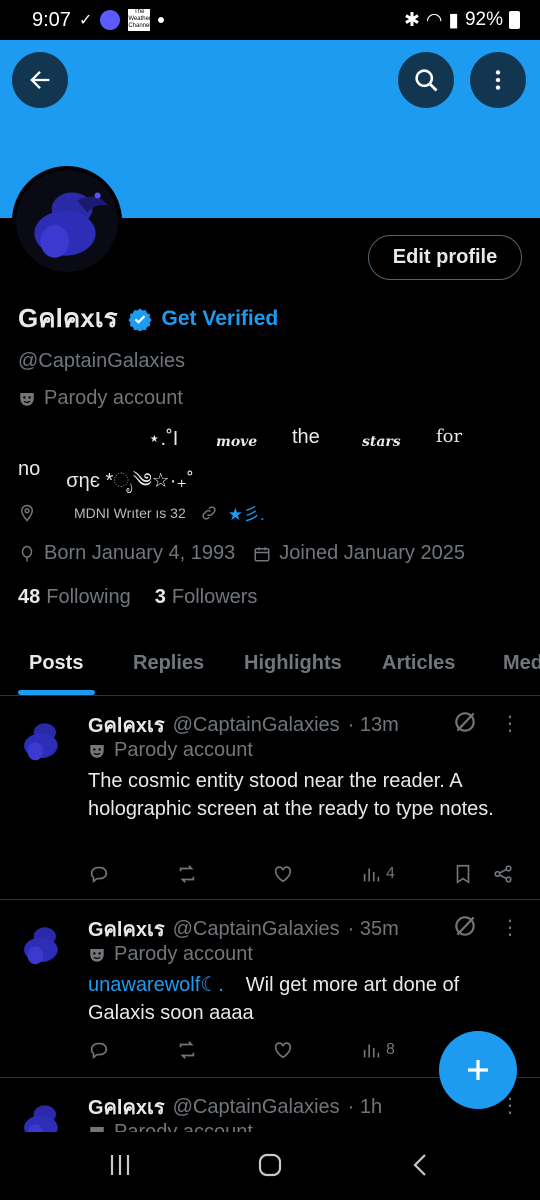 The image size is (540, 1200). I want to click on reply-icon, so click(99, 874).